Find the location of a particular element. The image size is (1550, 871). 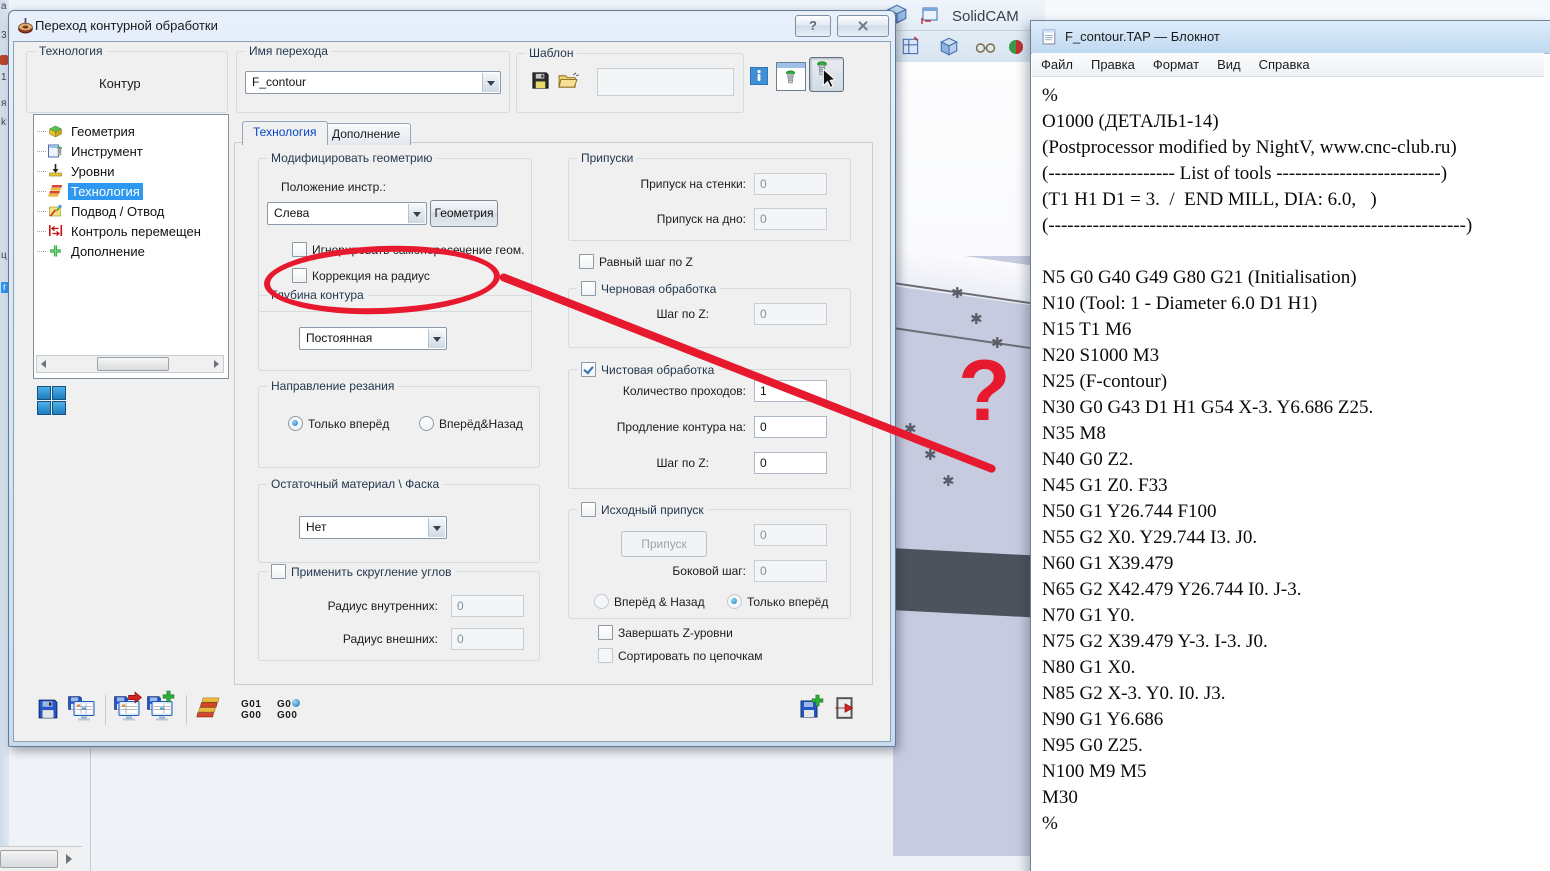

monitor-icon is located at coordinates (162, 711).